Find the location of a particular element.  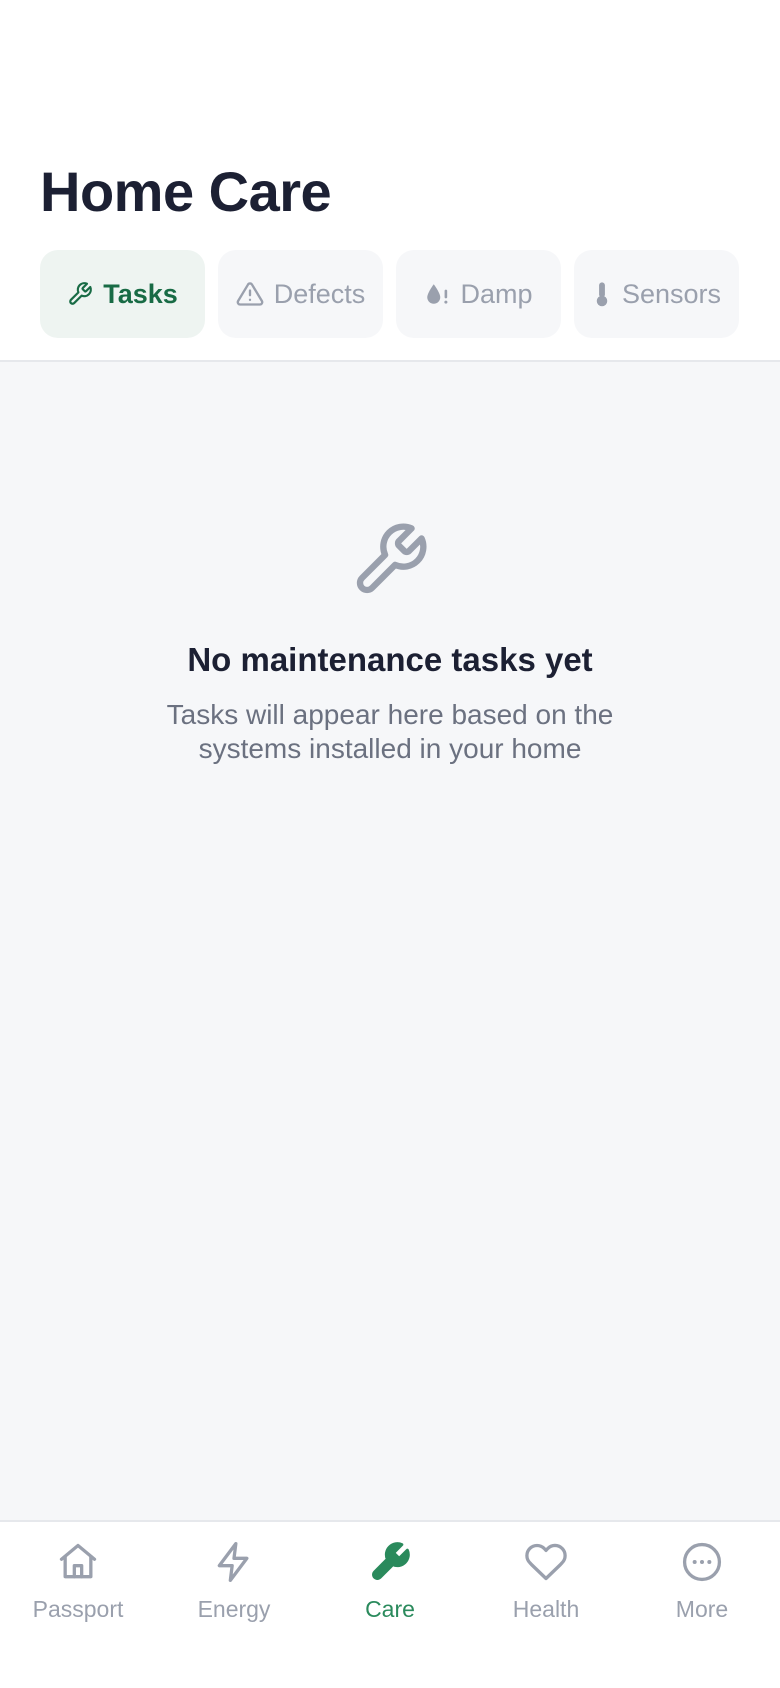

nav-item-more: More is located at coordinates (702, 1605).